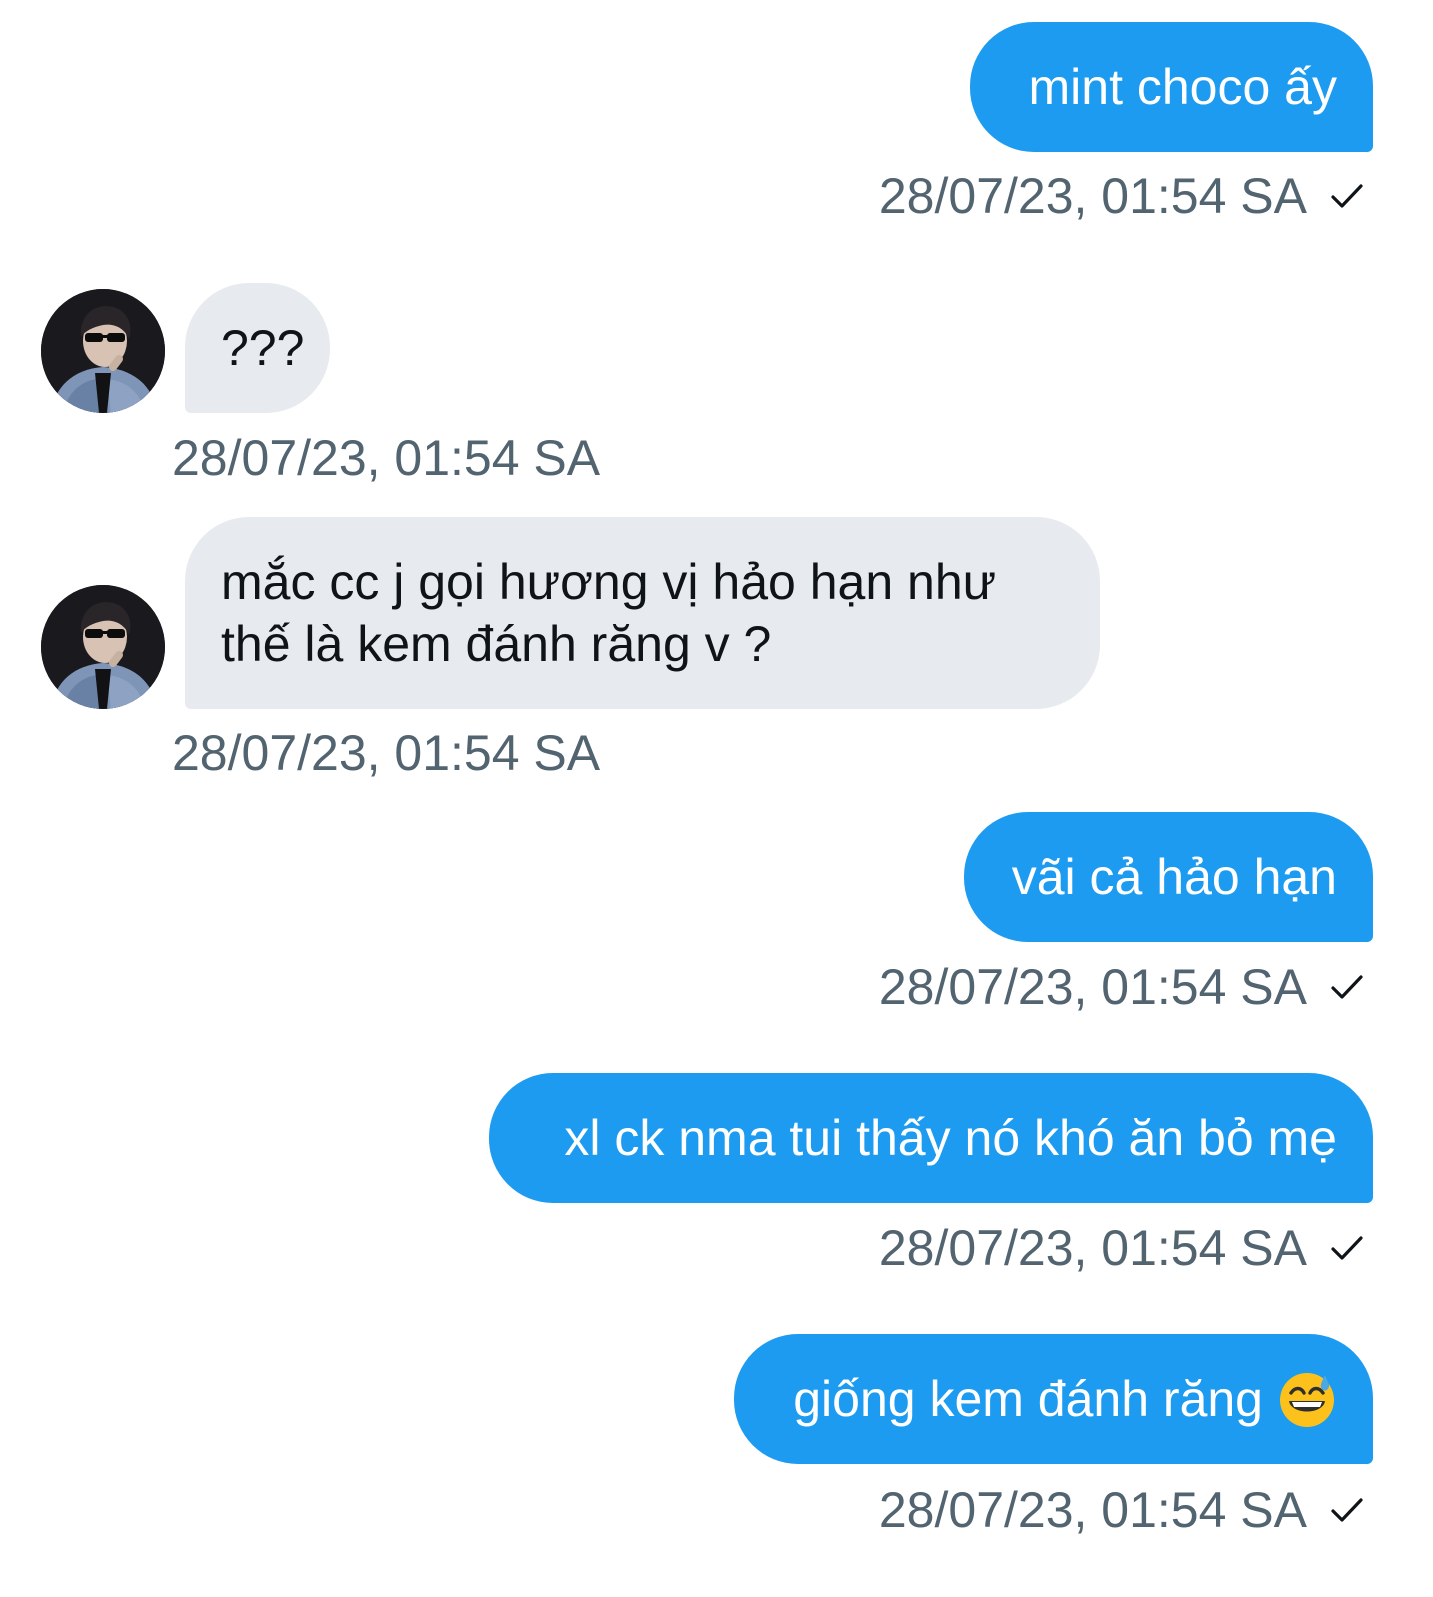  I want to click on message-text: giống kem đánh răng, so click(1028, 1399).